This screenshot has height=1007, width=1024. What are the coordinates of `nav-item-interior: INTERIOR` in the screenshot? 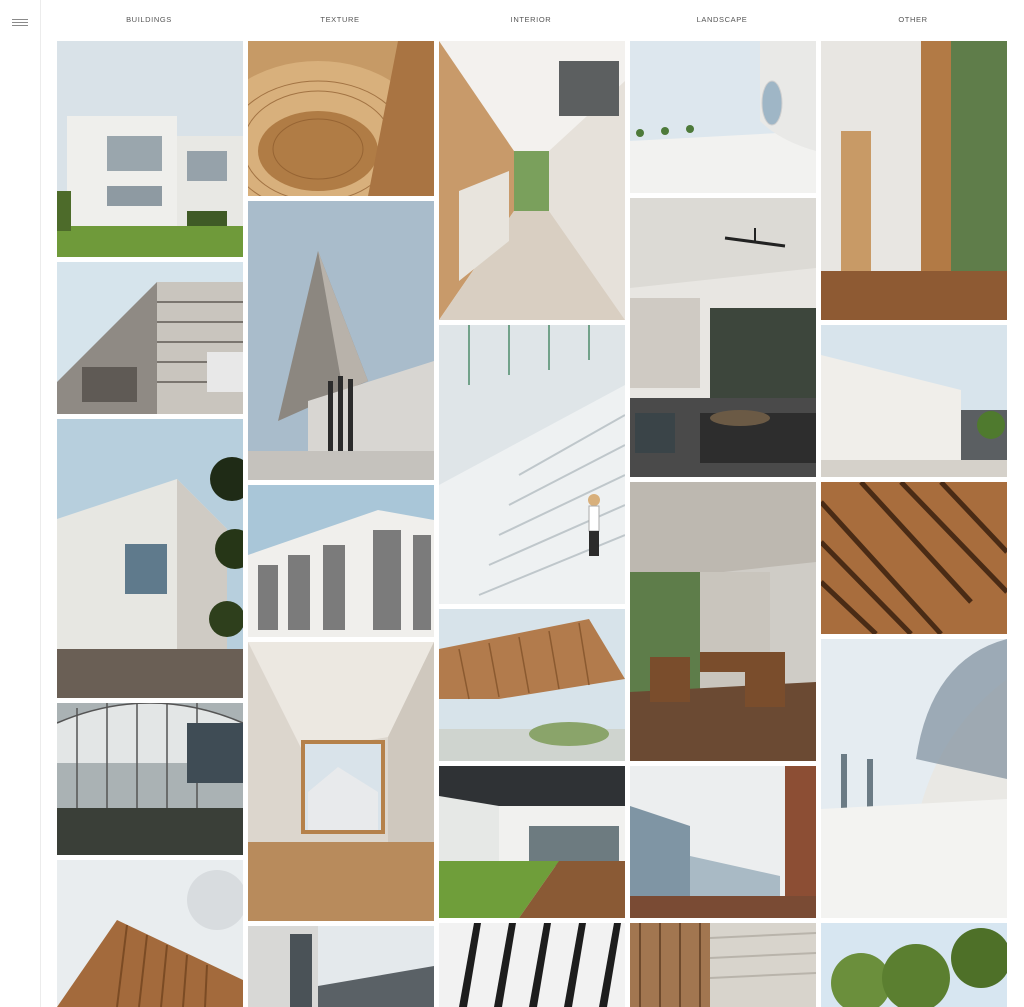 It's located at (531, 19).